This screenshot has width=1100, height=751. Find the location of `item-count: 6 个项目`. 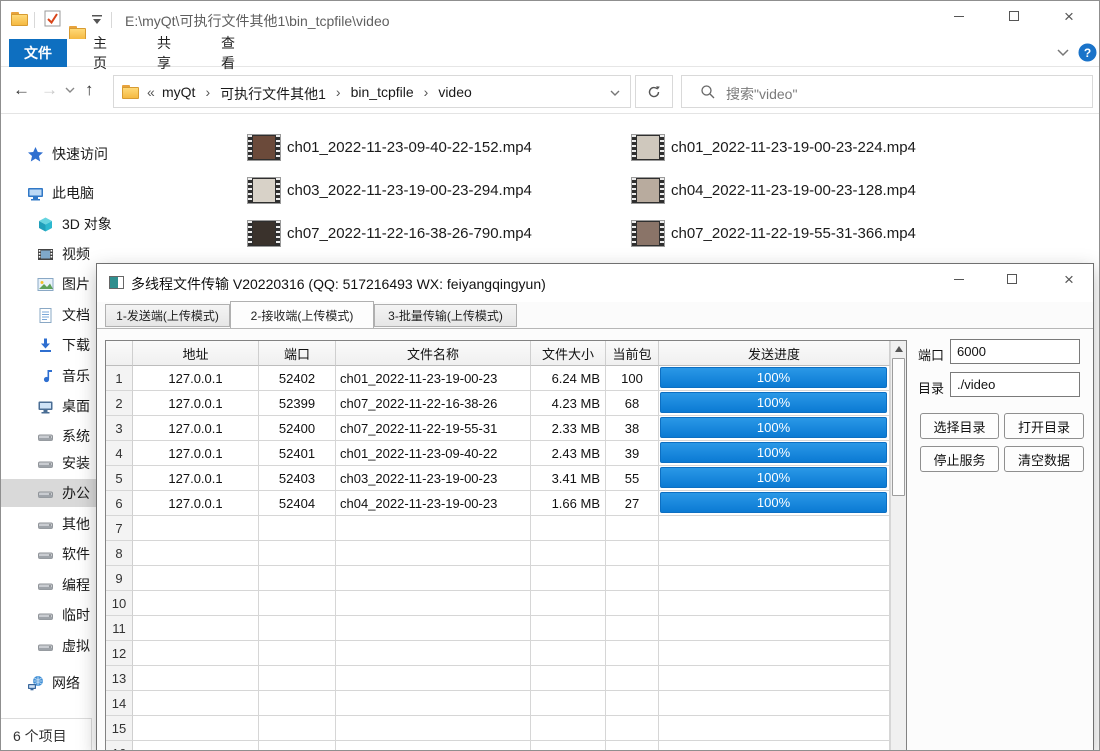

item-count: 6 个项目 is located at coordinates (40, 735).